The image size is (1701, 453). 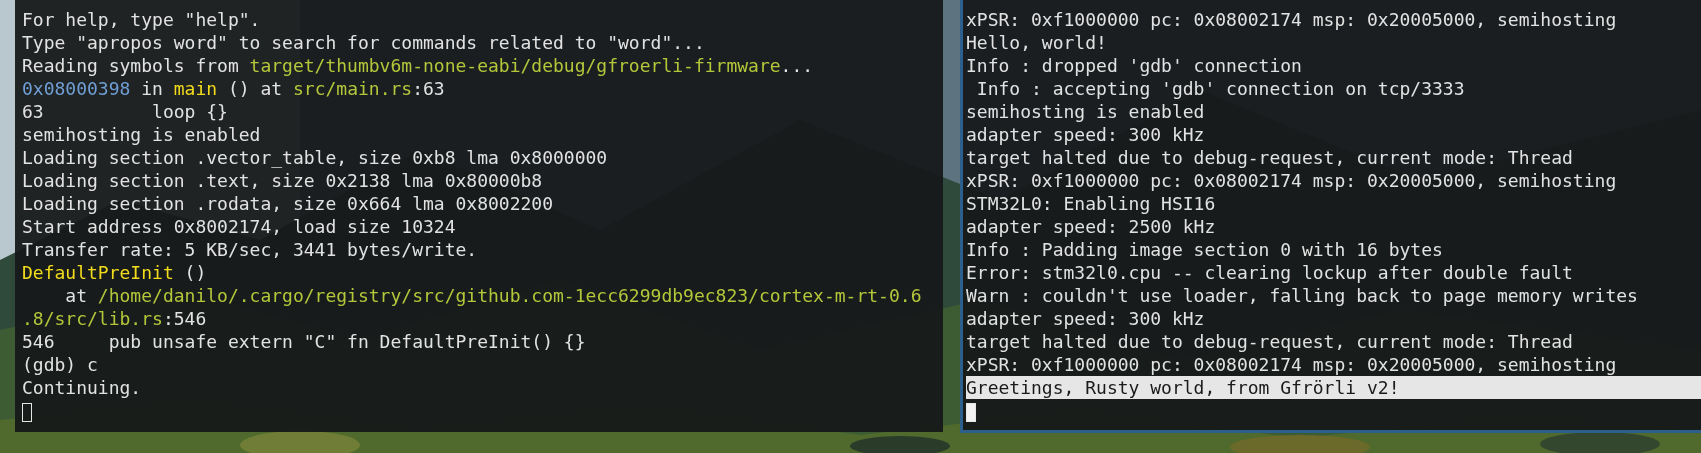 I want to click on terminal-line: 546 pub unsafe extern "C" fn DefaultPreInit() {}, so click(x=304, y=341).